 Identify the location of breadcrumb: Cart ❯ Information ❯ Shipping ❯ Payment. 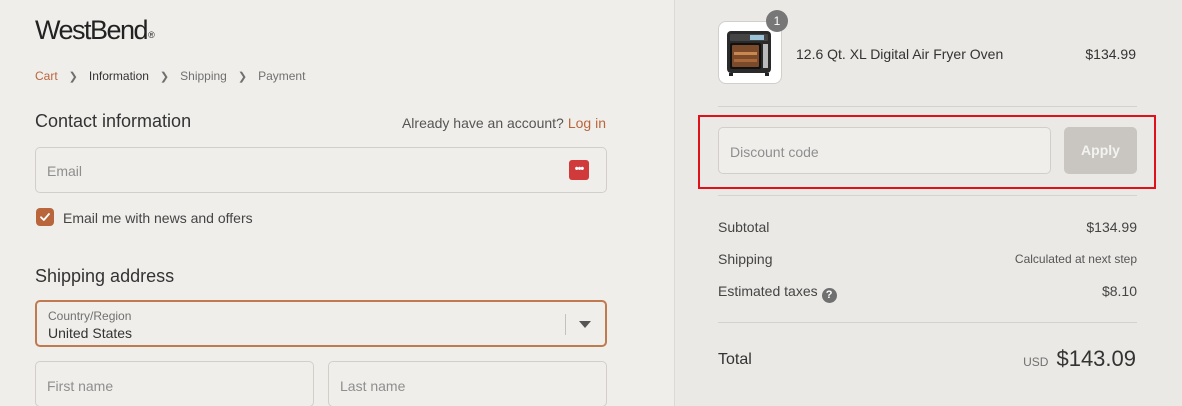
(170, 76).